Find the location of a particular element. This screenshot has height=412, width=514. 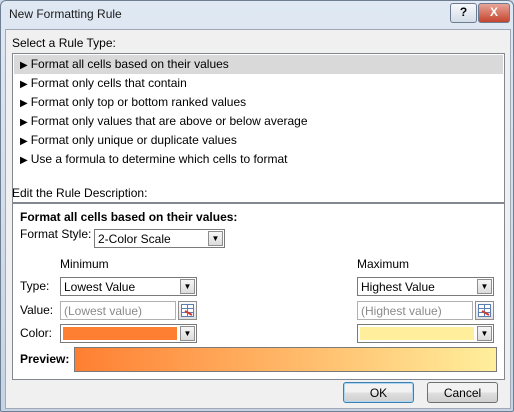

rule-type-label: Format only cells that contain is located at coordinates (108, 83).